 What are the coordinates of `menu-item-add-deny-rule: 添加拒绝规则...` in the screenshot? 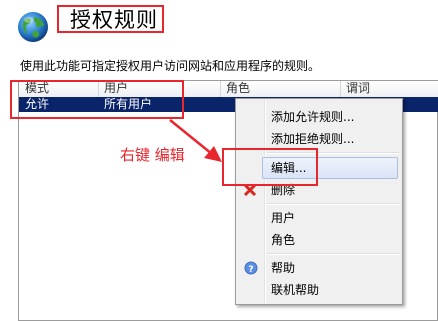 It's located at (312, 139).